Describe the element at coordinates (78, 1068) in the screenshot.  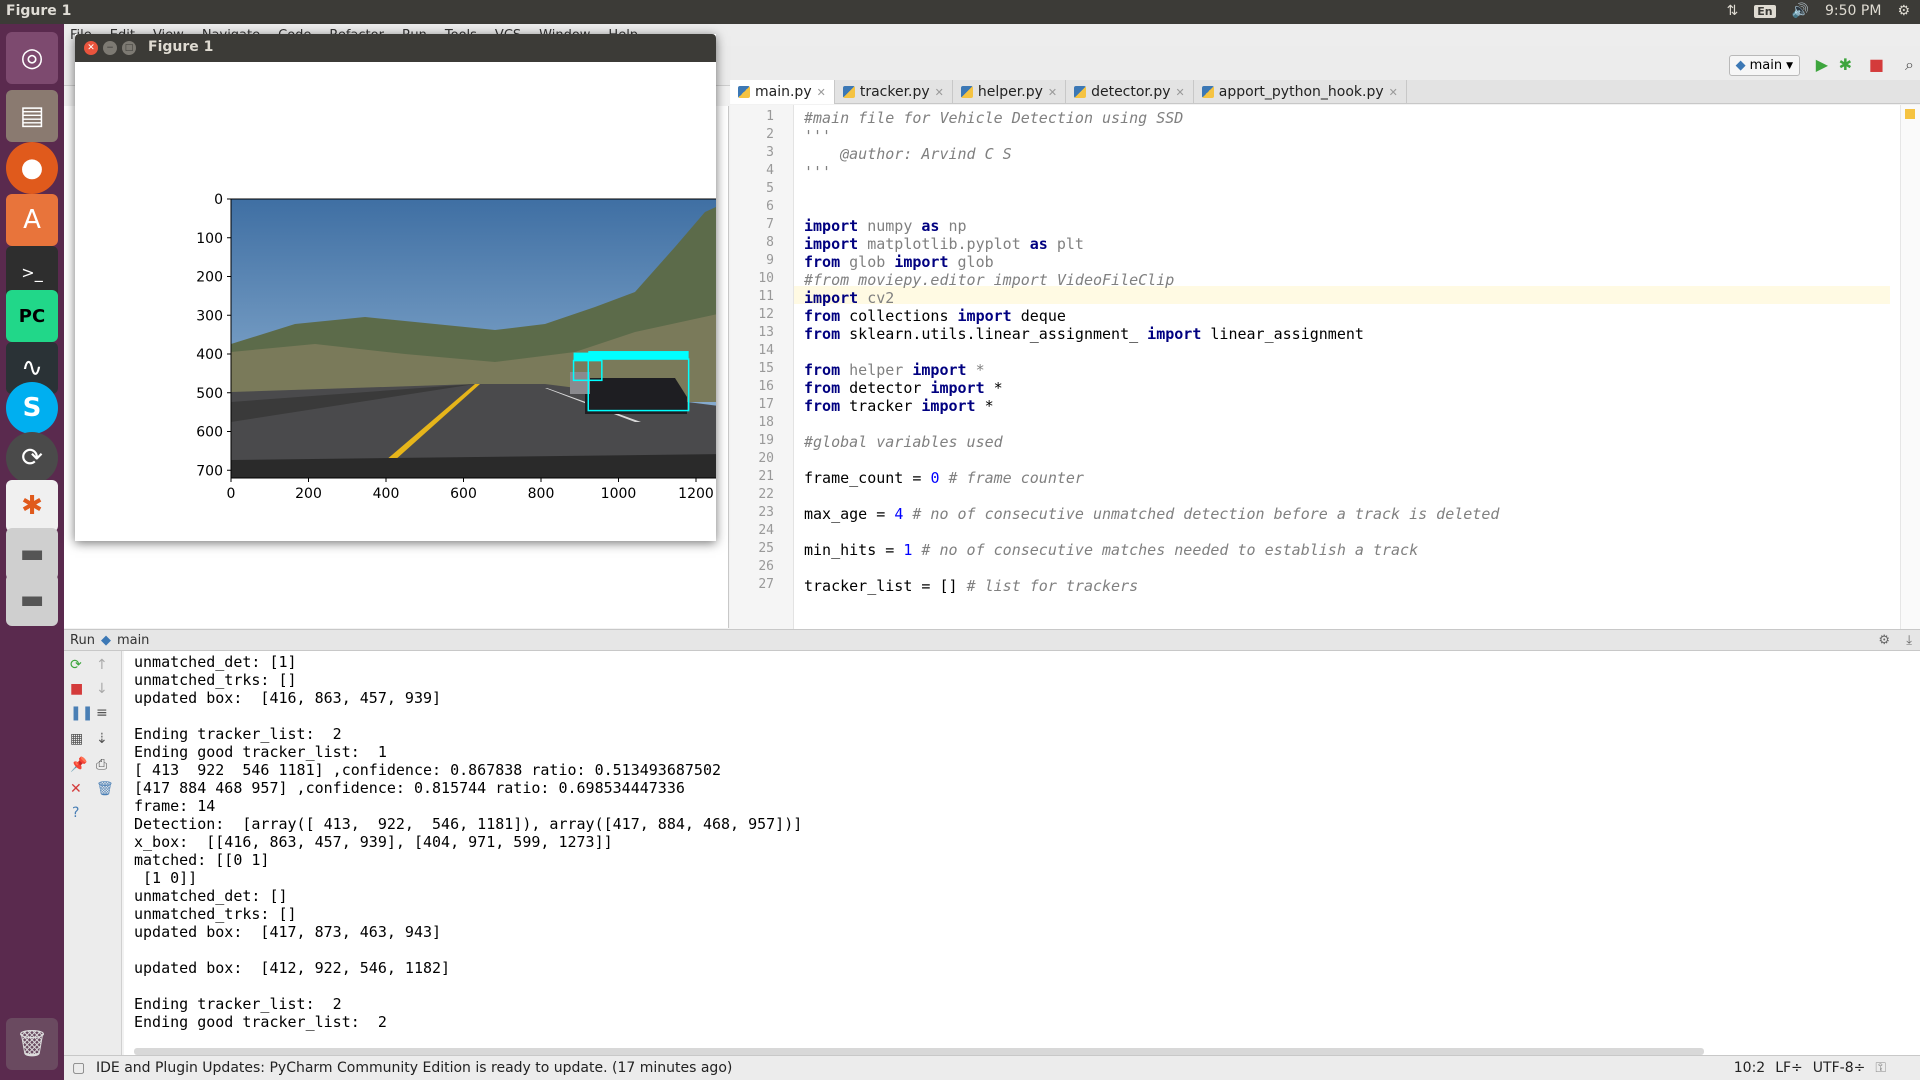
I see `tool-windows-icon: ▢` at that location.